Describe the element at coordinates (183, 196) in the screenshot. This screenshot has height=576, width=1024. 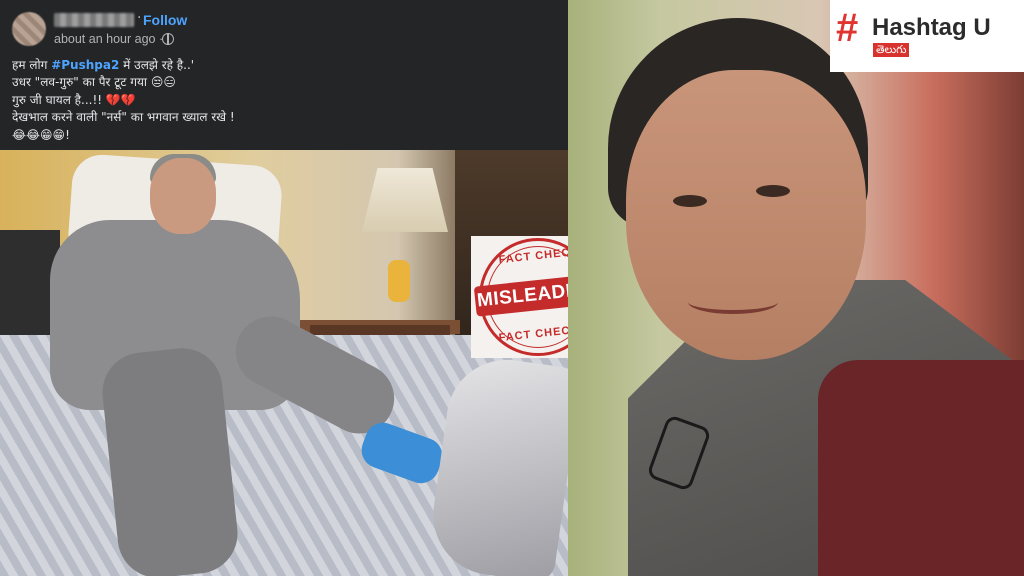
I see `photo-person-head` at that location.